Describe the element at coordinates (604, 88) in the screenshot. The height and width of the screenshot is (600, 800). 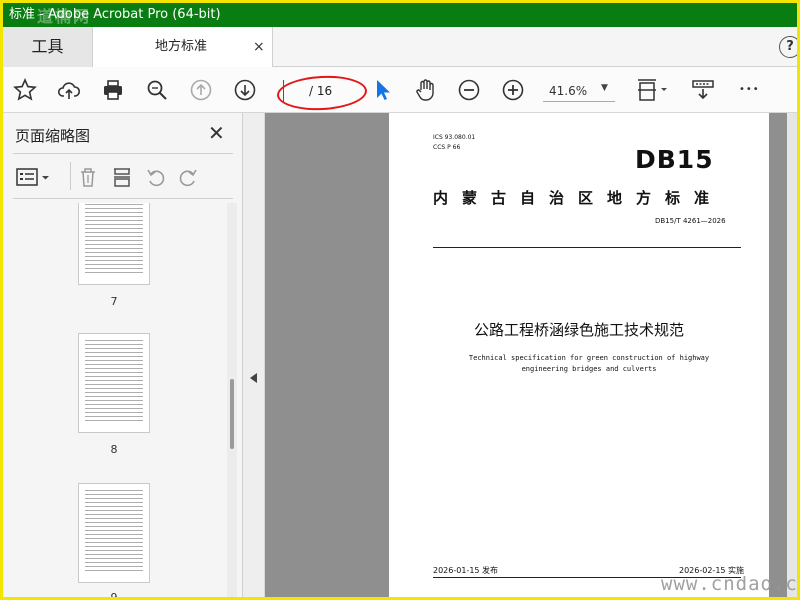
I see `chevron-down-icon: ▼` at that location.